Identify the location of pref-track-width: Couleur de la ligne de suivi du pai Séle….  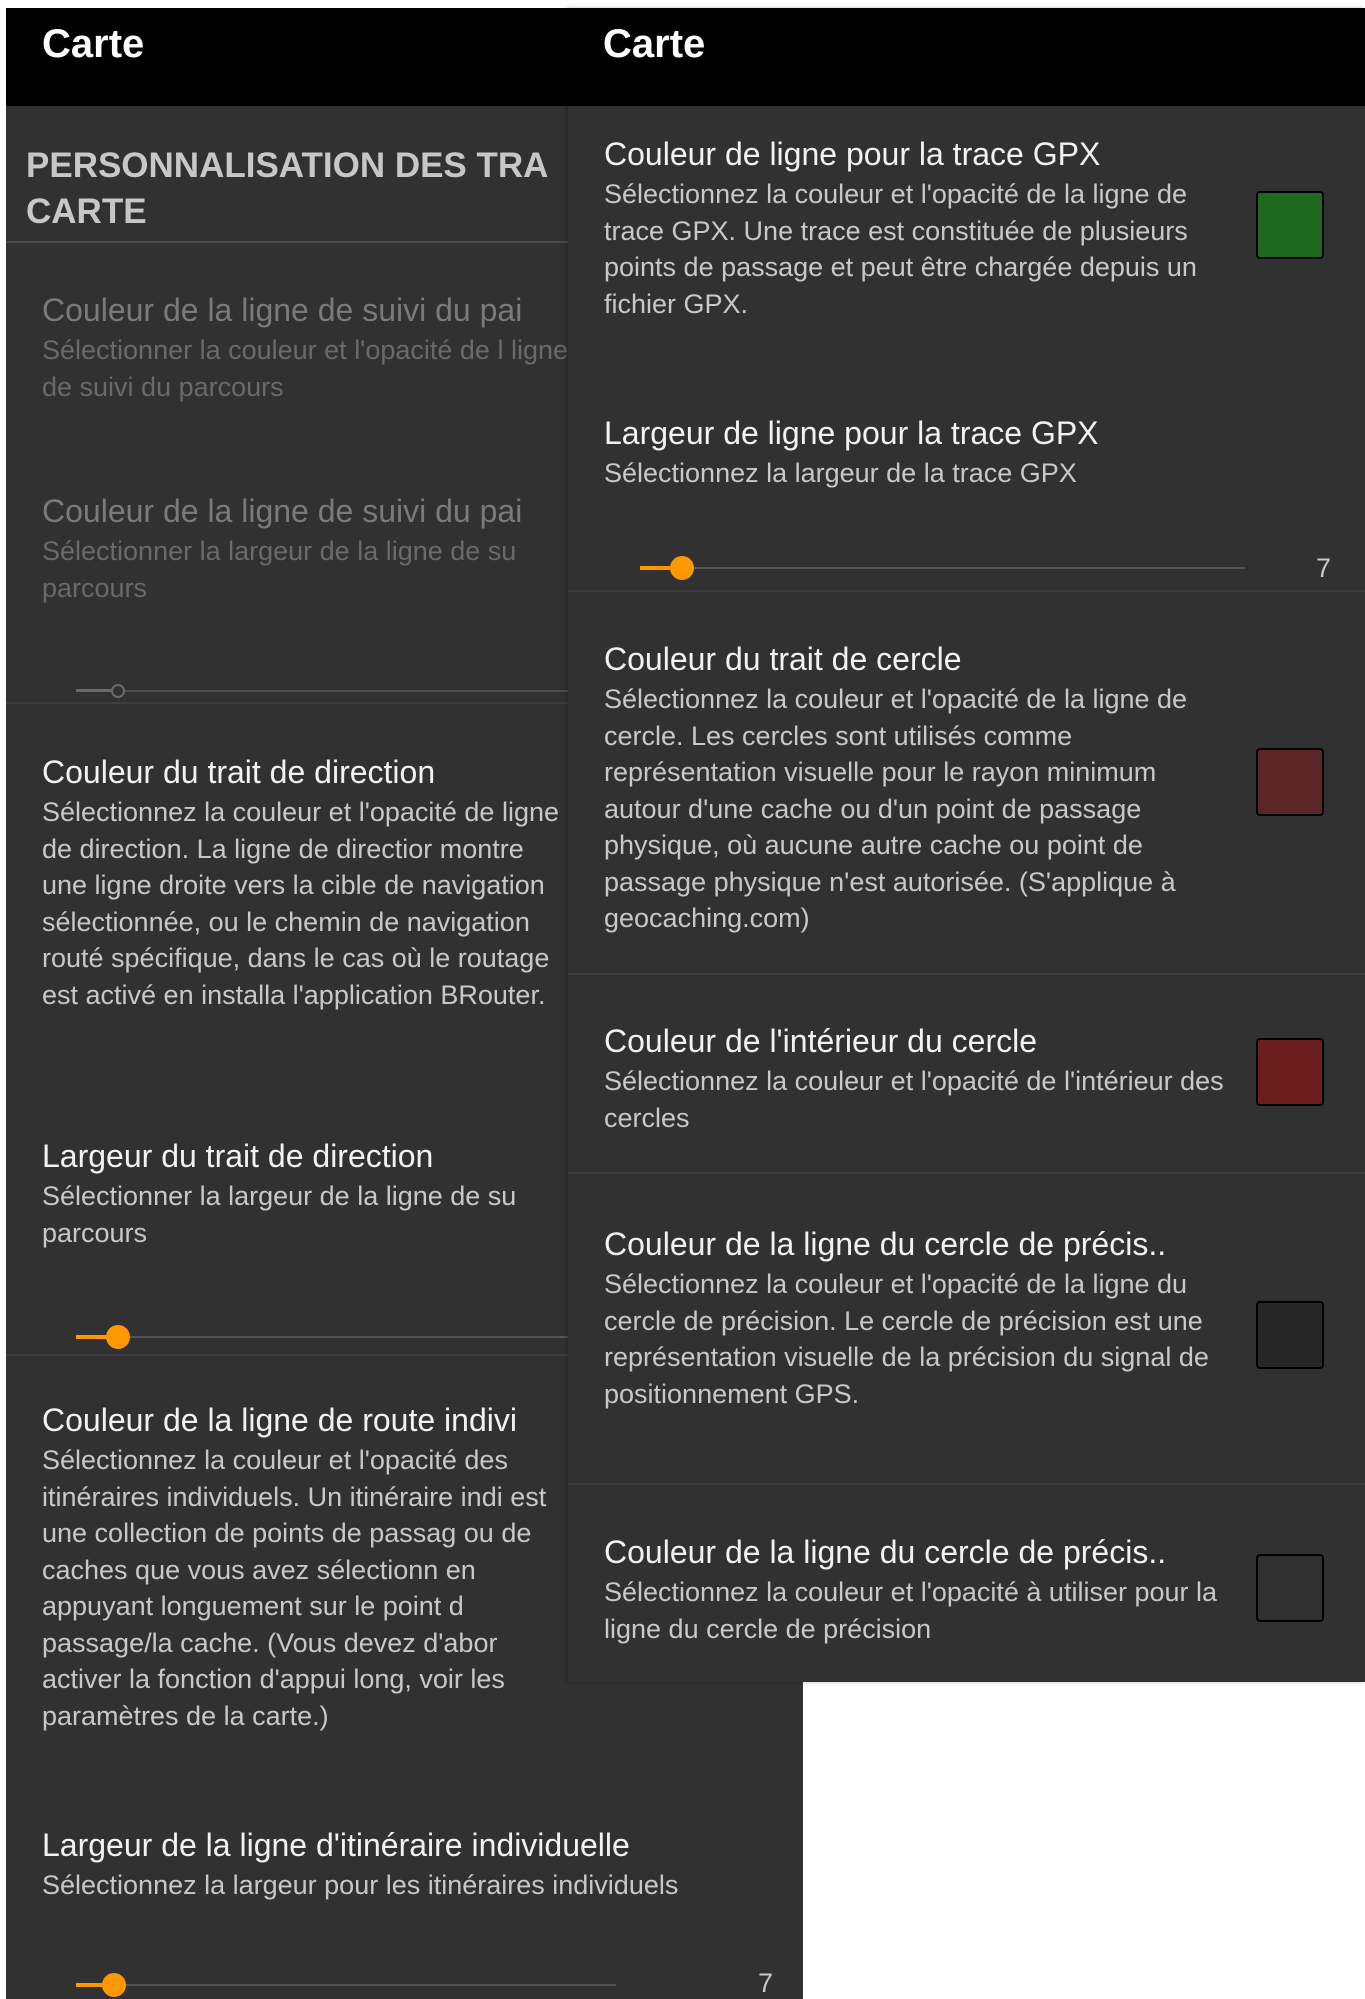
(307, 547).